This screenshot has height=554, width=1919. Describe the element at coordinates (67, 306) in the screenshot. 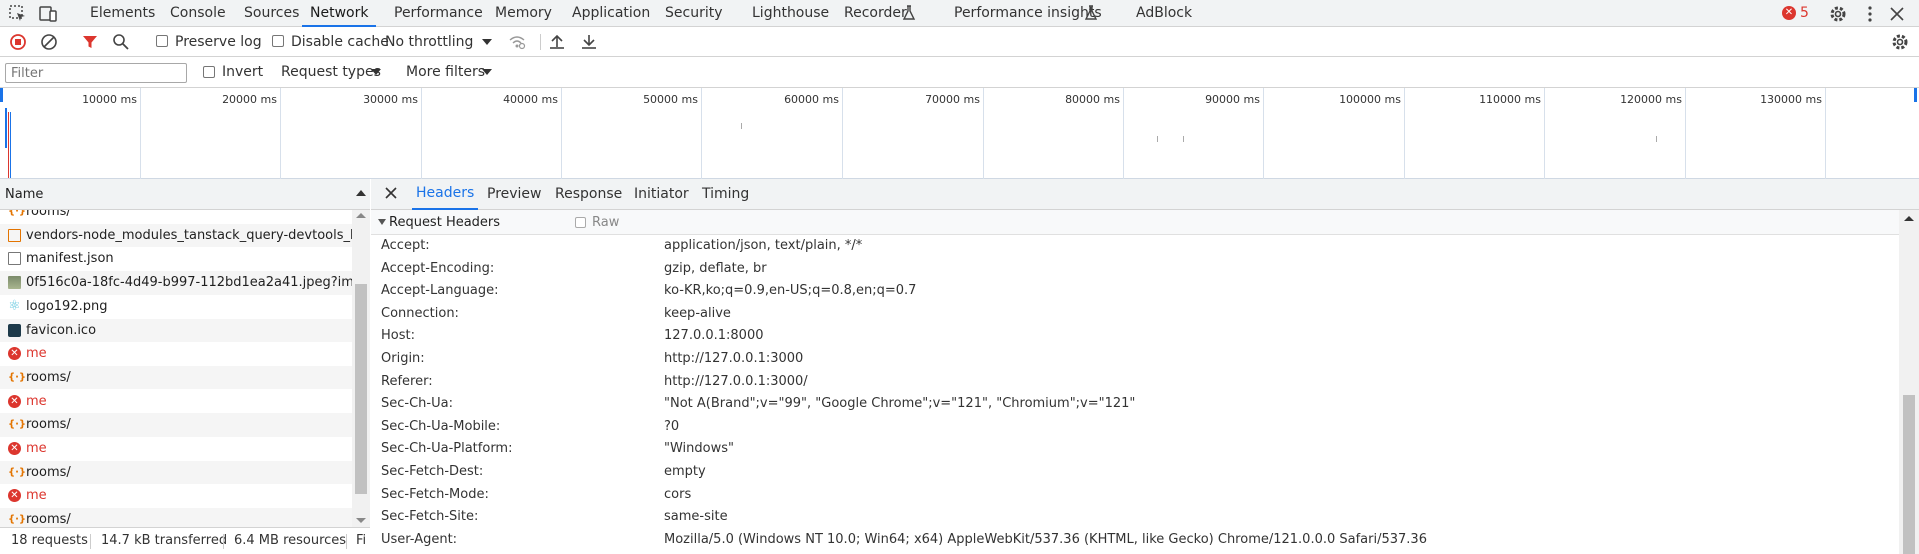

I see `request-name: logo192.png` at that location.